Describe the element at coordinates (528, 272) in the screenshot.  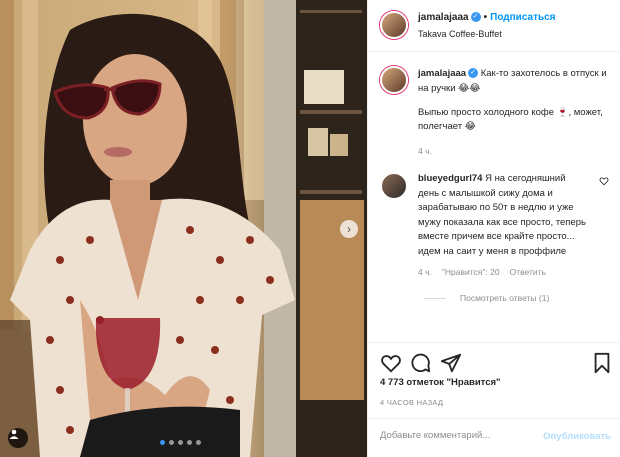
I see `reply-button: Ответить` at that location.